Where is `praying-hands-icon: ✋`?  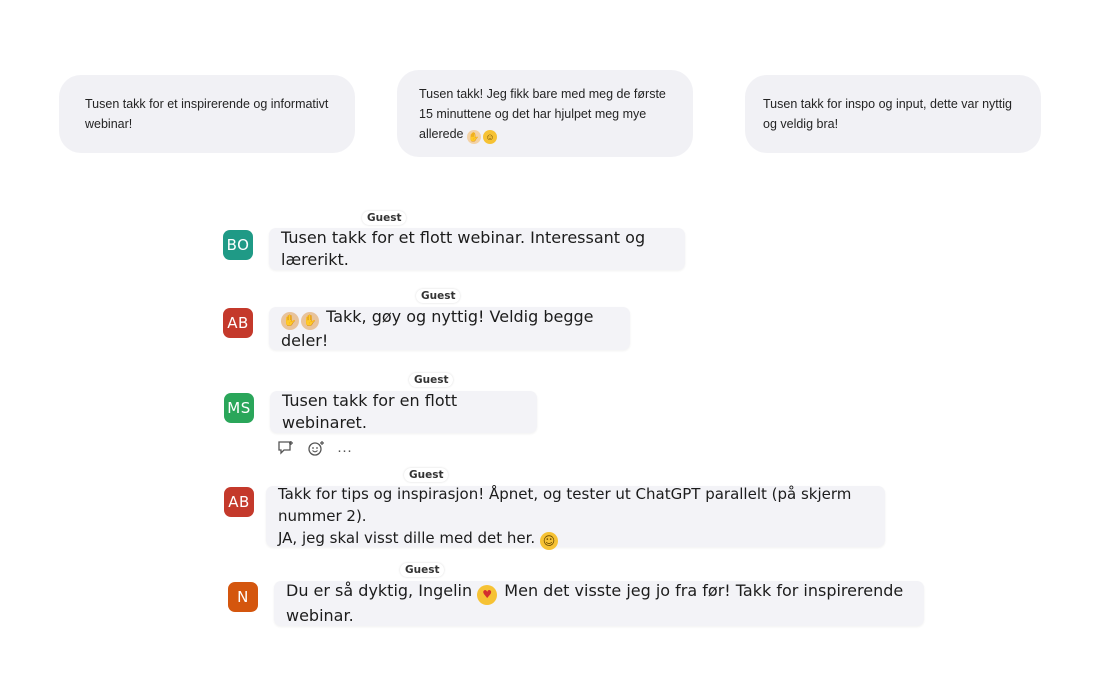 praying-hands-icon: ✋ is located at coordinates (473, 136).